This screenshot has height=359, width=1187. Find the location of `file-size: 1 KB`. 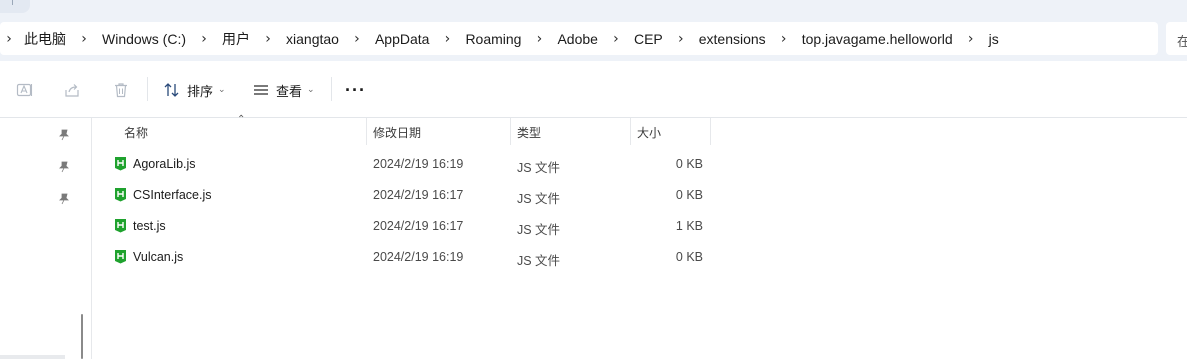

file-size: 1 KB is located at coordinates (689, 226).